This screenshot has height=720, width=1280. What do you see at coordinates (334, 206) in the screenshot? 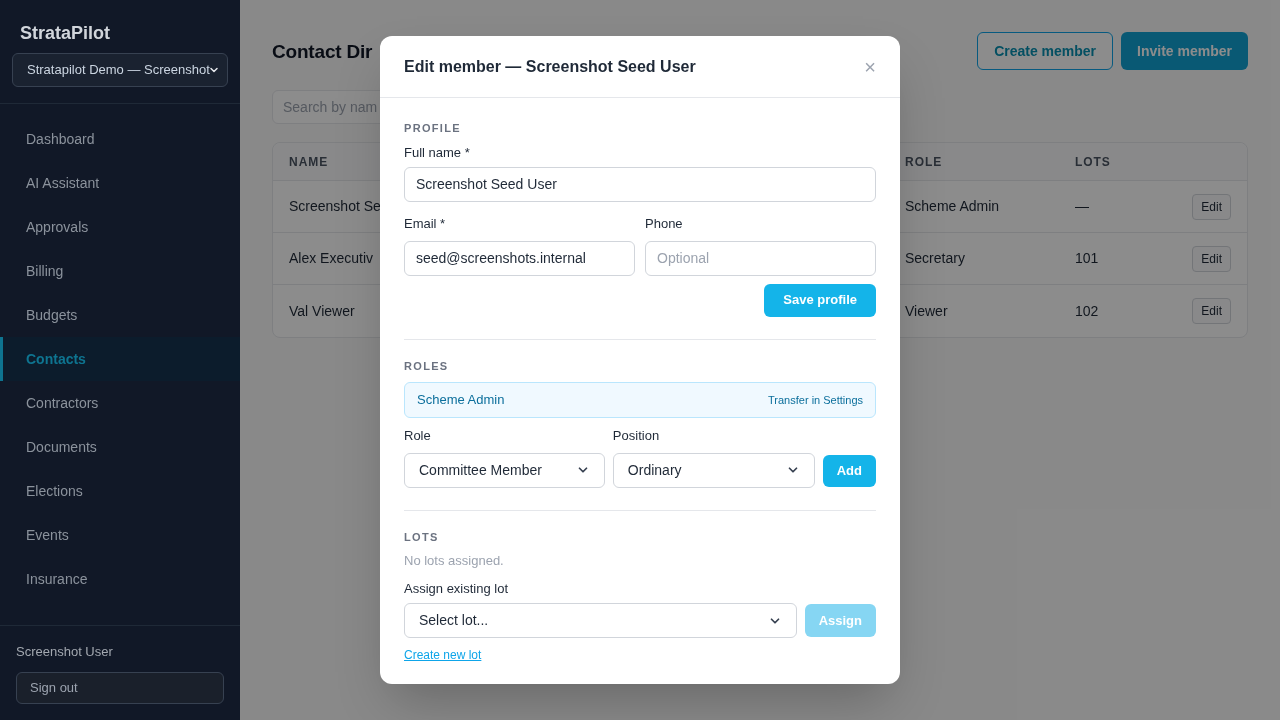
I see `table-cell-text: Screenshot Se` at bounding box center [334, 206].